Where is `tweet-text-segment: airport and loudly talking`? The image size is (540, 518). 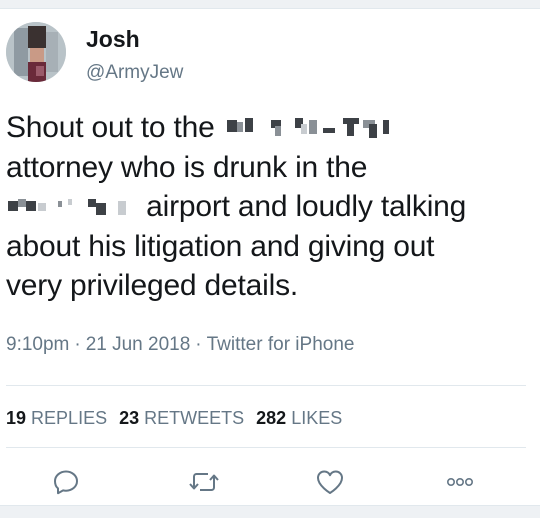 tweet-text-segment: airport and loudly talking is located at coordinates (306, 206).